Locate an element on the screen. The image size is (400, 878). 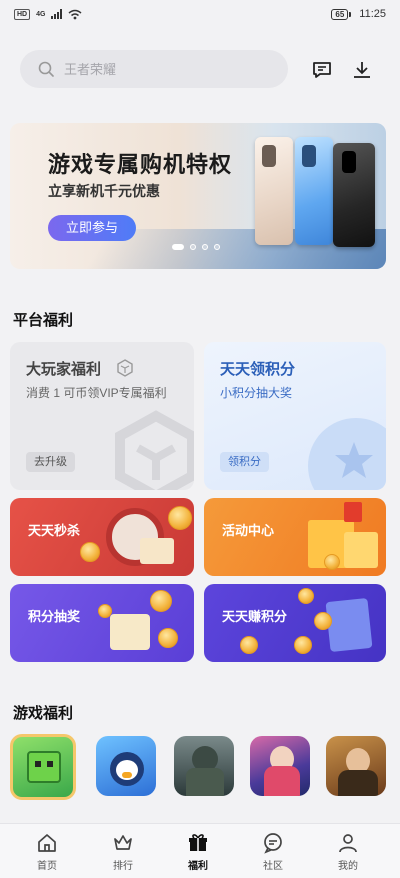
search-icon is located at coordinates (46, 69).